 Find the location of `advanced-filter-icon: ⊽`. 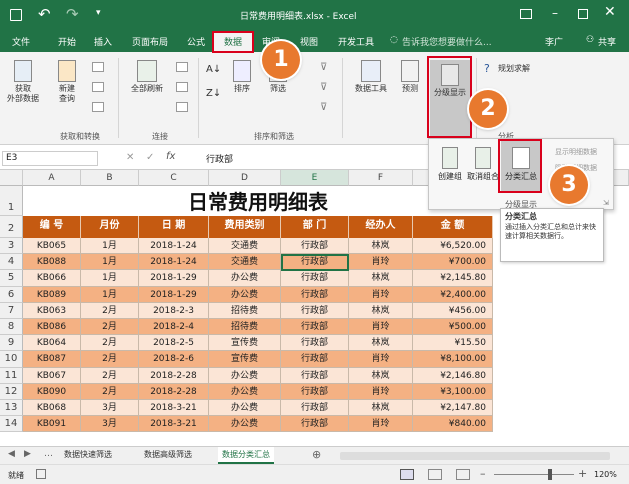

advanced-filter-icon: ⊽ is located at coordinates (323, 107).